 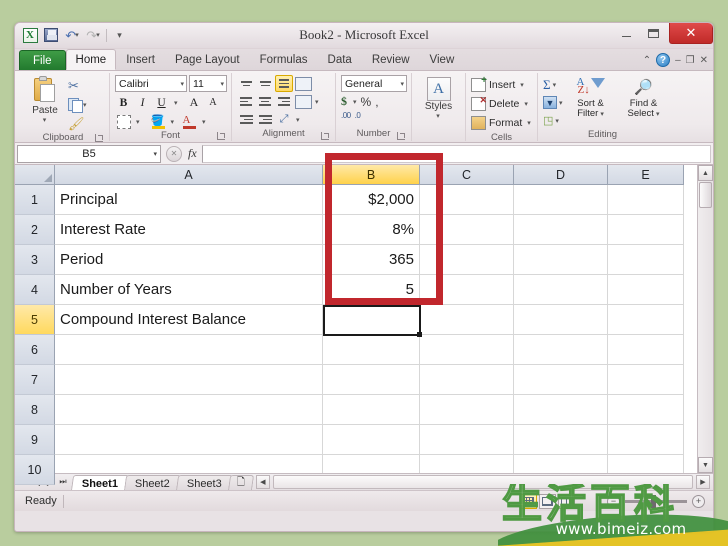 What do you see at coordinates (142, 102) in the screenshot?
I see `italic-button: I` at bounding box center [142, 102].